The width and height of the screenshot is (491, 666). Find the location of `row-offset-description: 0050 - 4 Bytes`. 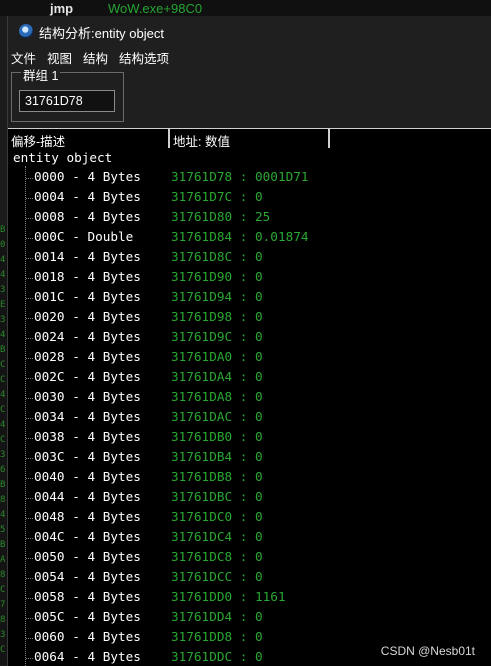

row-offset-description: 0050 - 4 Bytes is located at coordinates (87, 556).